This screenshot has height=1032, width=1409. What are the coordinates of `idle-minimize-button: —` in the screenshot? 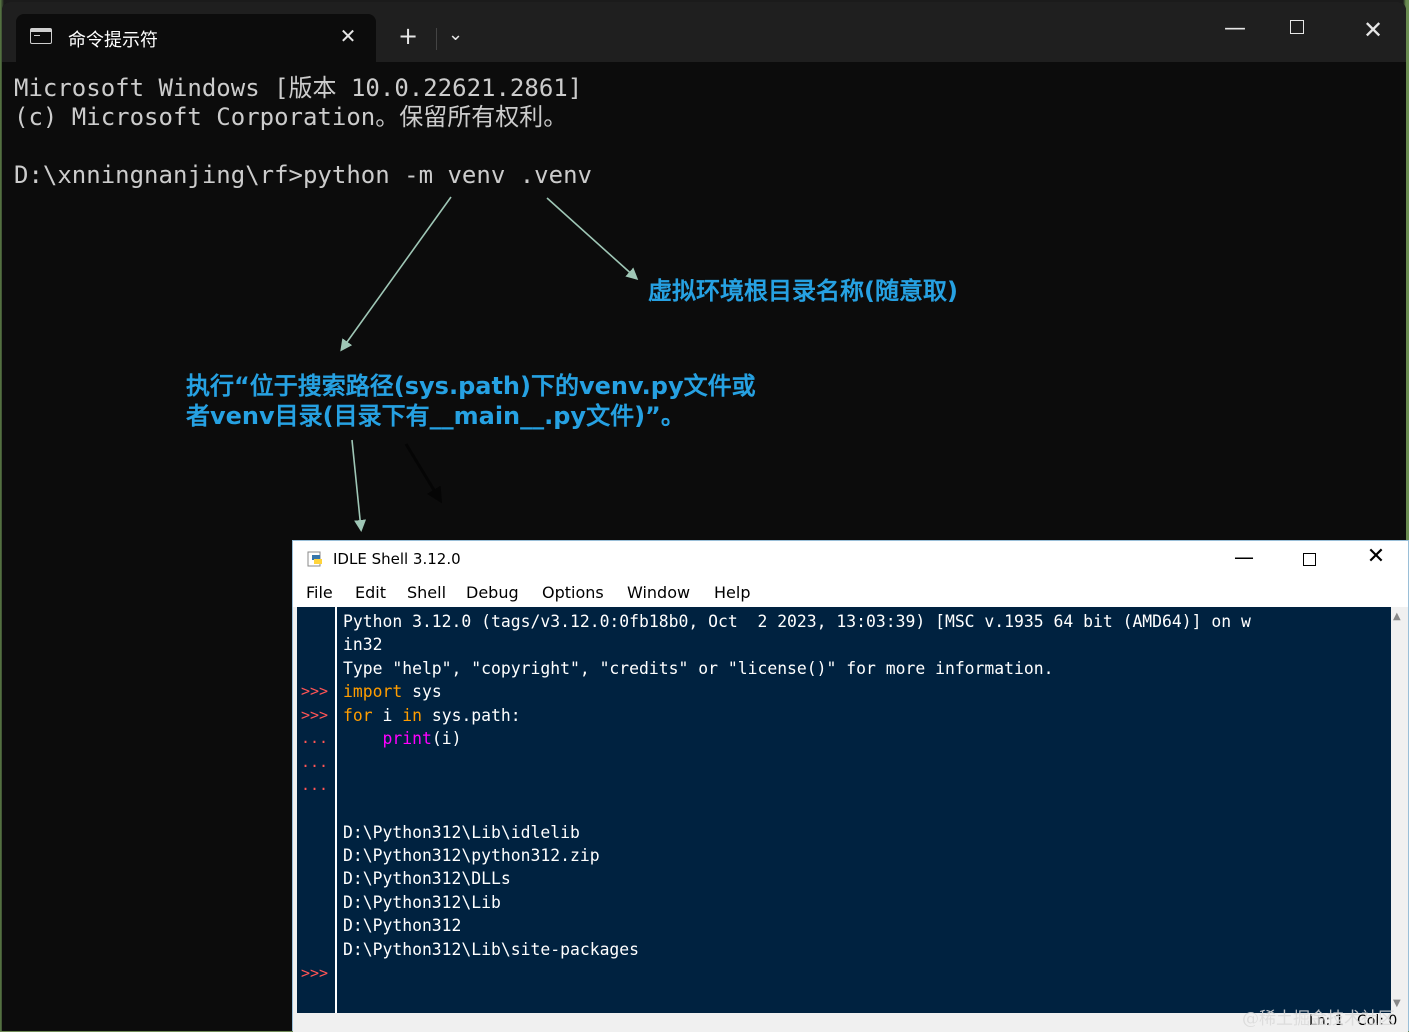 It's located at (1244, 557).